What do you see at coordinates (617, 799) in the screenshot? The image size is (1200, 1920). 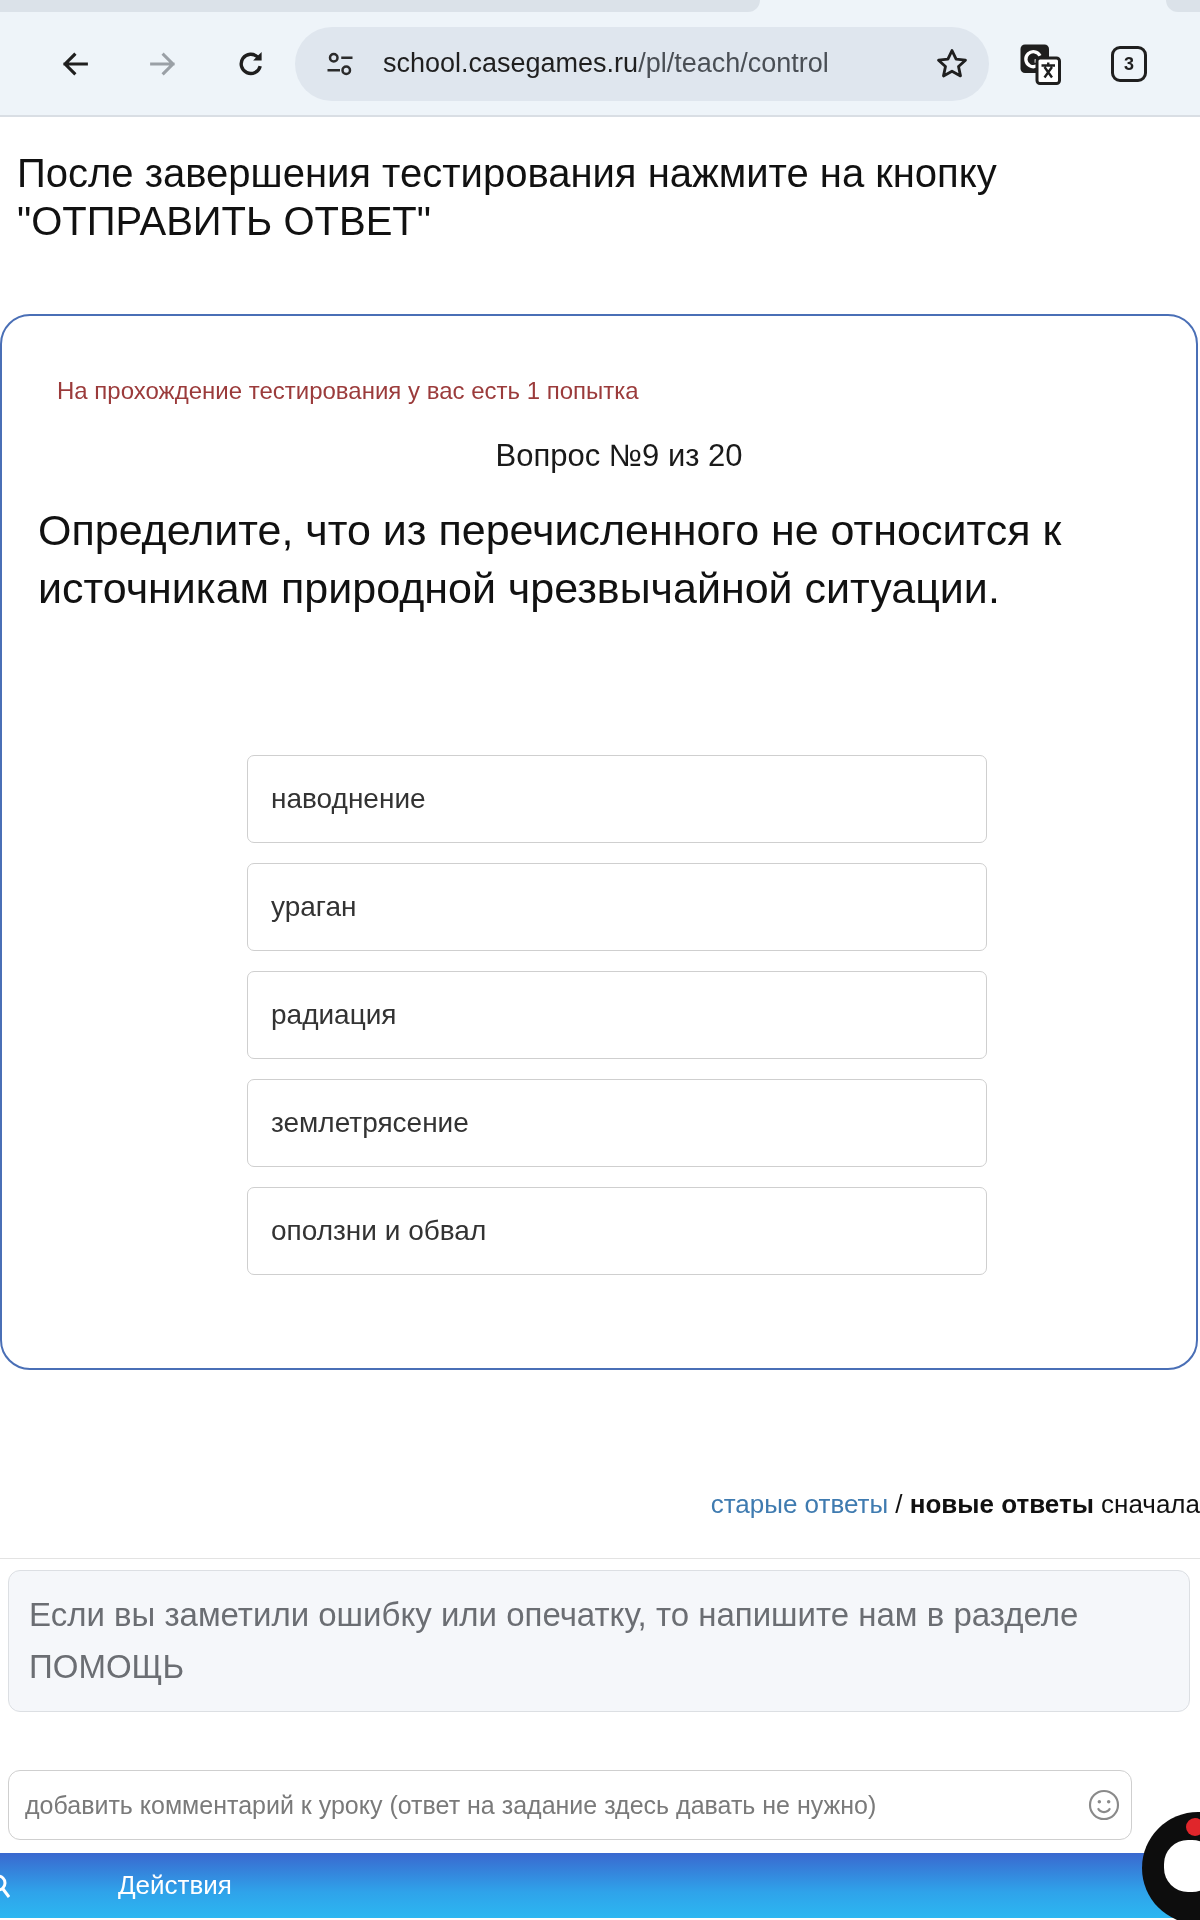 I see `answer-option: наводнение` at bounding box center [617, 799].